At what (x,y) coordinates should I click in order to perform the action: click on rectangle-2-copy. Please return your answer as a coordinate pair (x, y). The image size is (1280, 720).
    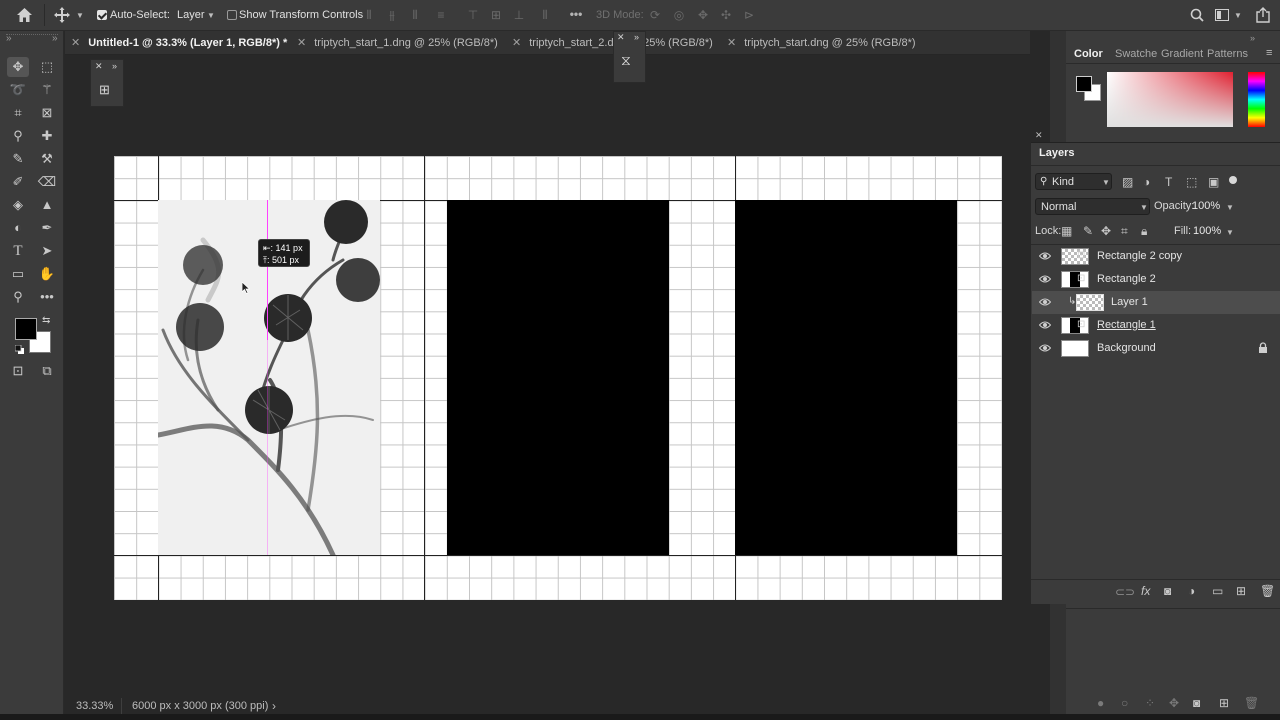
    Looking at the image, I should click on (846, 377).